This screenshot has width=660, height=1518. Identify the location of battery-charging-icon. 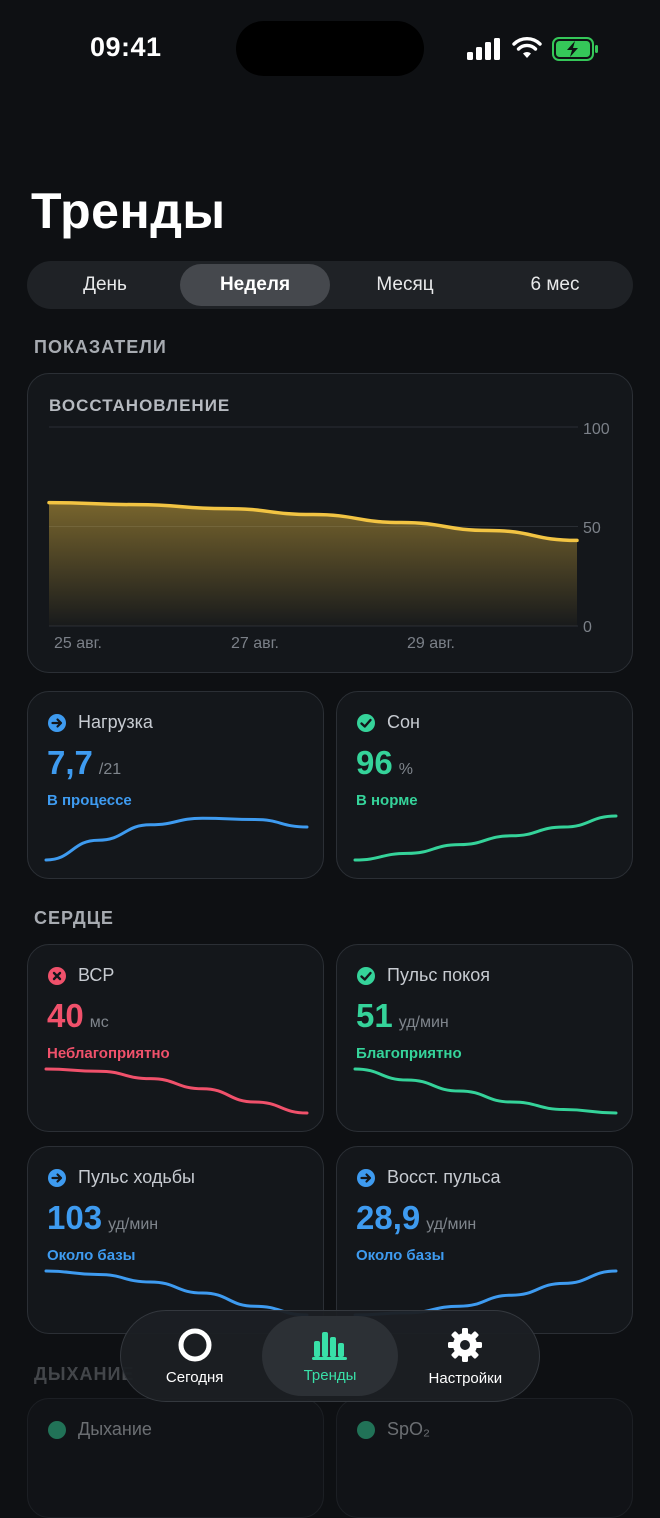
(575, 49).